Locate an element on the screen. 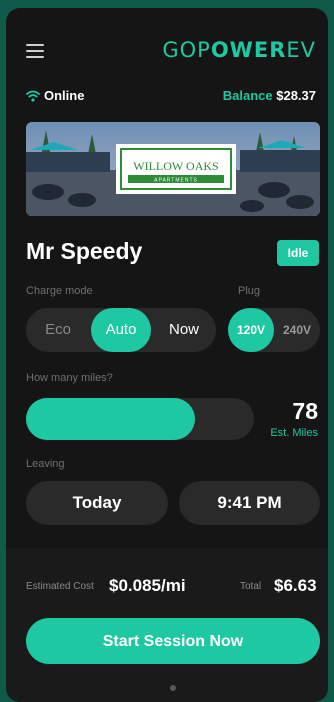 The image size is (334, 702). mode-eco-button: Eco is located at coordinates (58, 330).